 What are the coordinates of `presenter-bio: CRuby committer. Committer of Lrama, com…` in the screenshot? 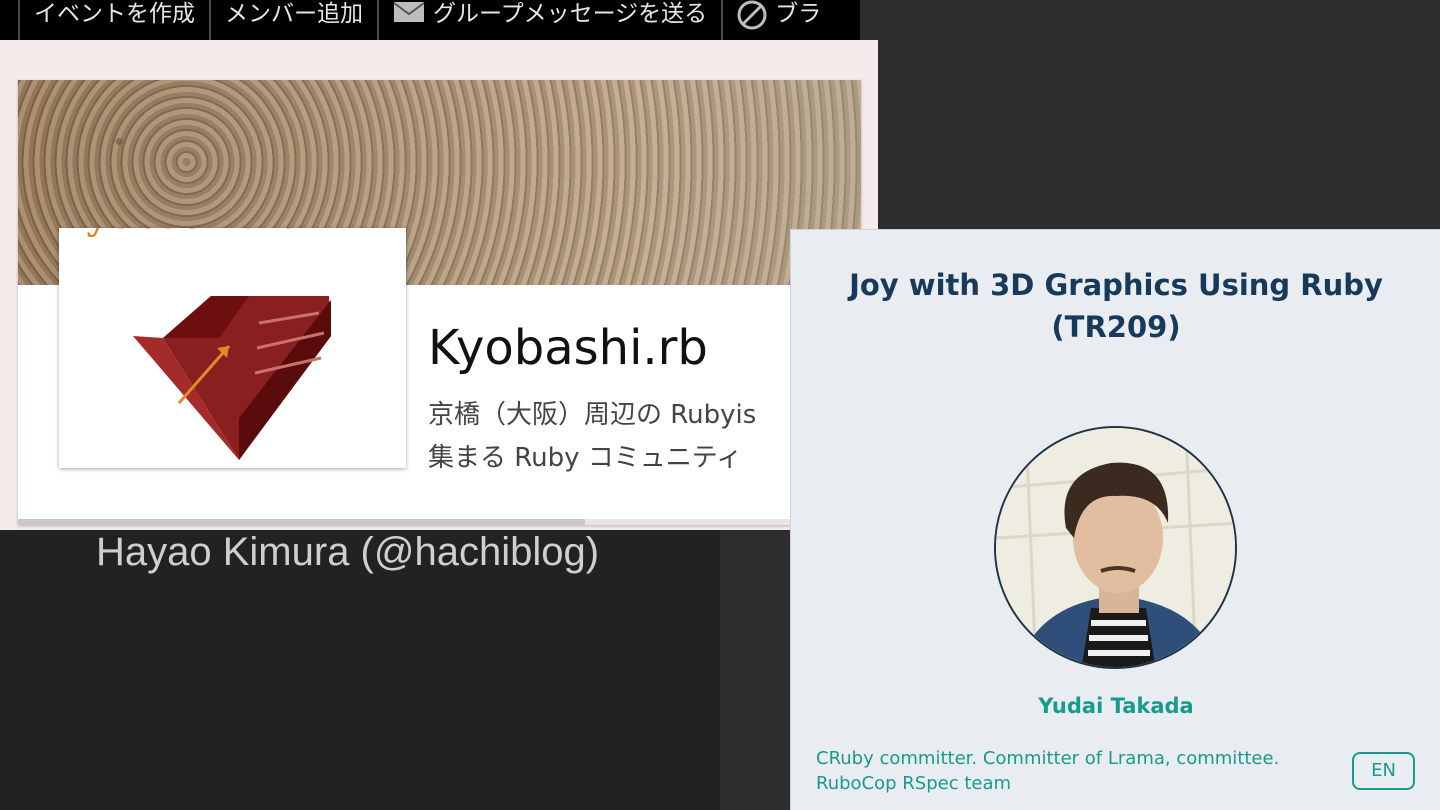 It's located at (1048, 771).